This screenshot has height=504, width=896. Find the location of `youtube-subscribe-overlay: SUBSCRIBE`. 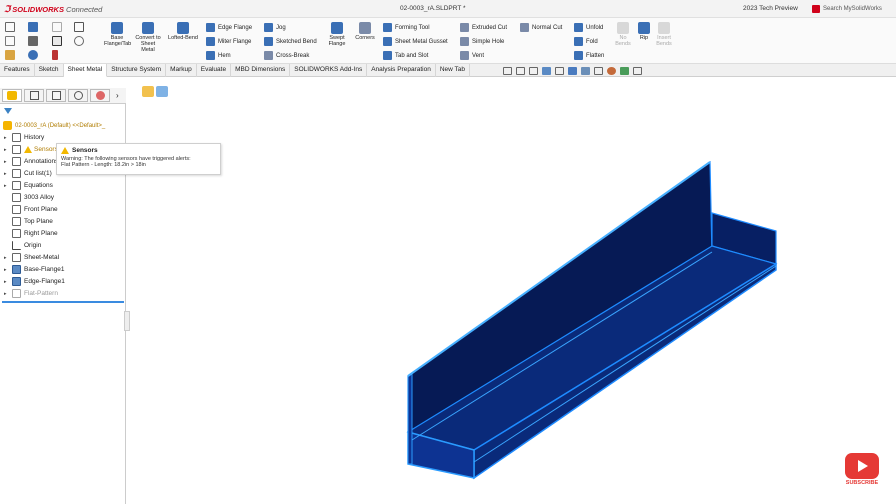

youtube-subscribe-overlay: SUBSCRIBE is located at coordinates (862, 471).